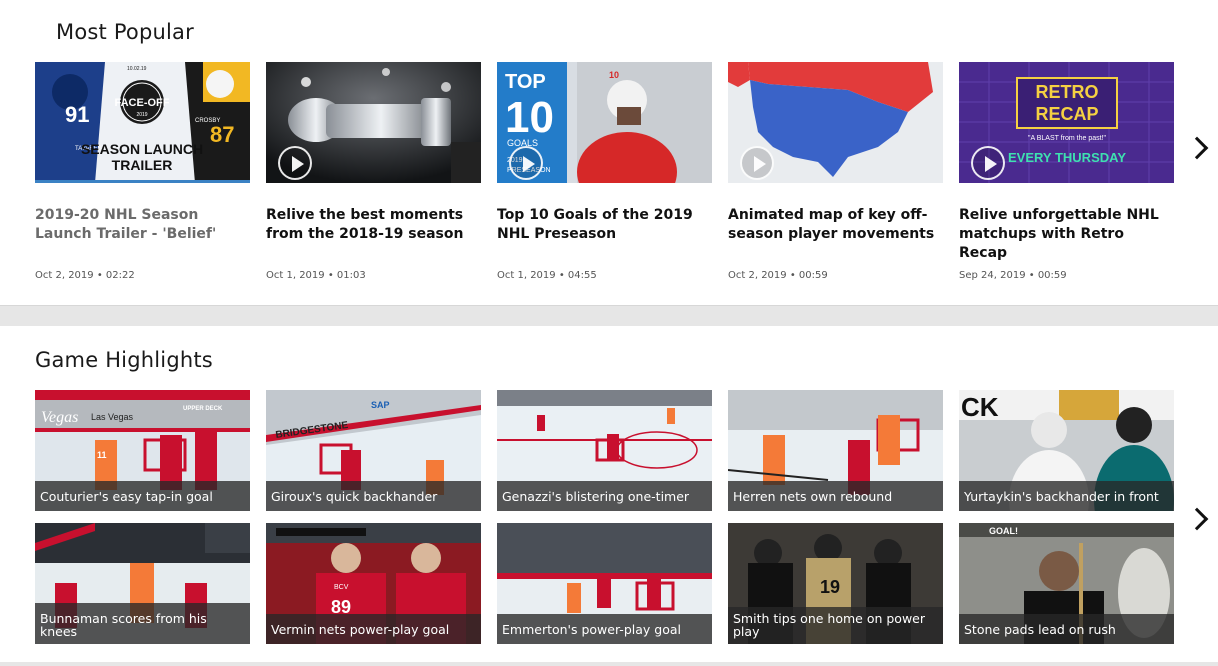 This screenshot has width=1218, height=666. What do you see at coordinates (1066, 496) in the screenshot?
I see `highlight-caption: Yurtaykin's backhander in front` at bounding box center [1066, 496].